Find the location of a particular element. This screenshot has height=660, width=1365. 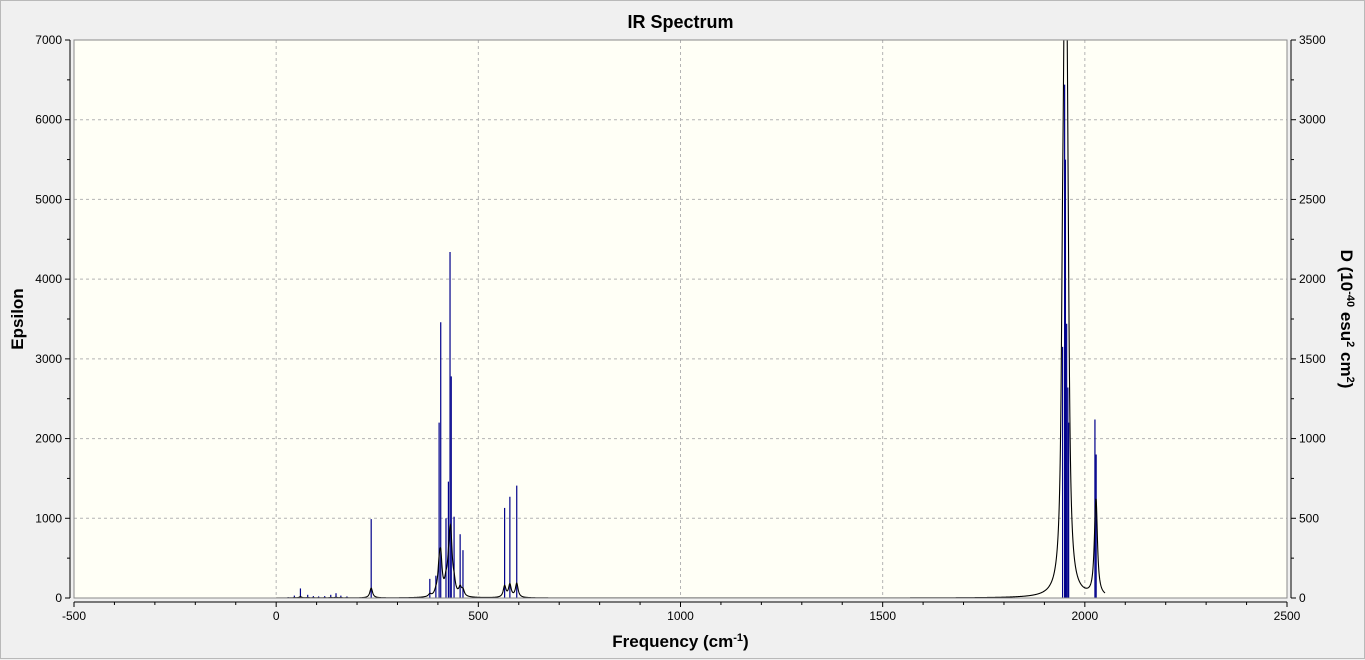

y-right-label-text: esu is located at coordinates (1346, 324).